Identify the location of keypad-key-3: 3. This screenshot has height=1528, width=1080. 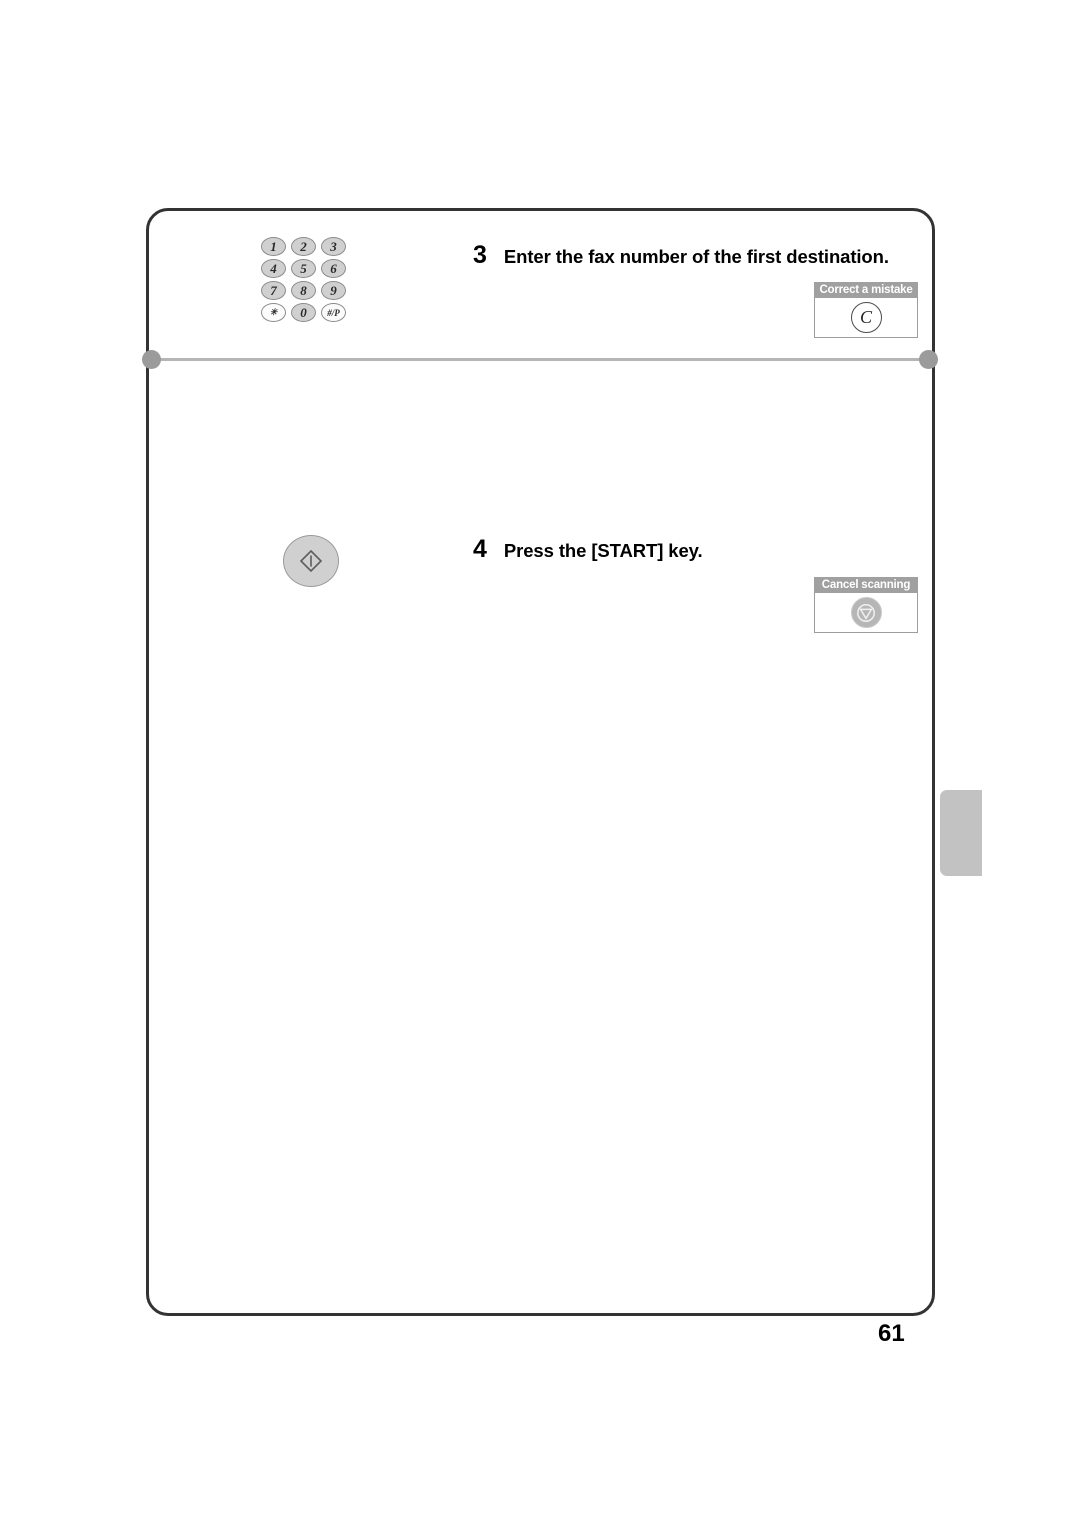
(333, 246).